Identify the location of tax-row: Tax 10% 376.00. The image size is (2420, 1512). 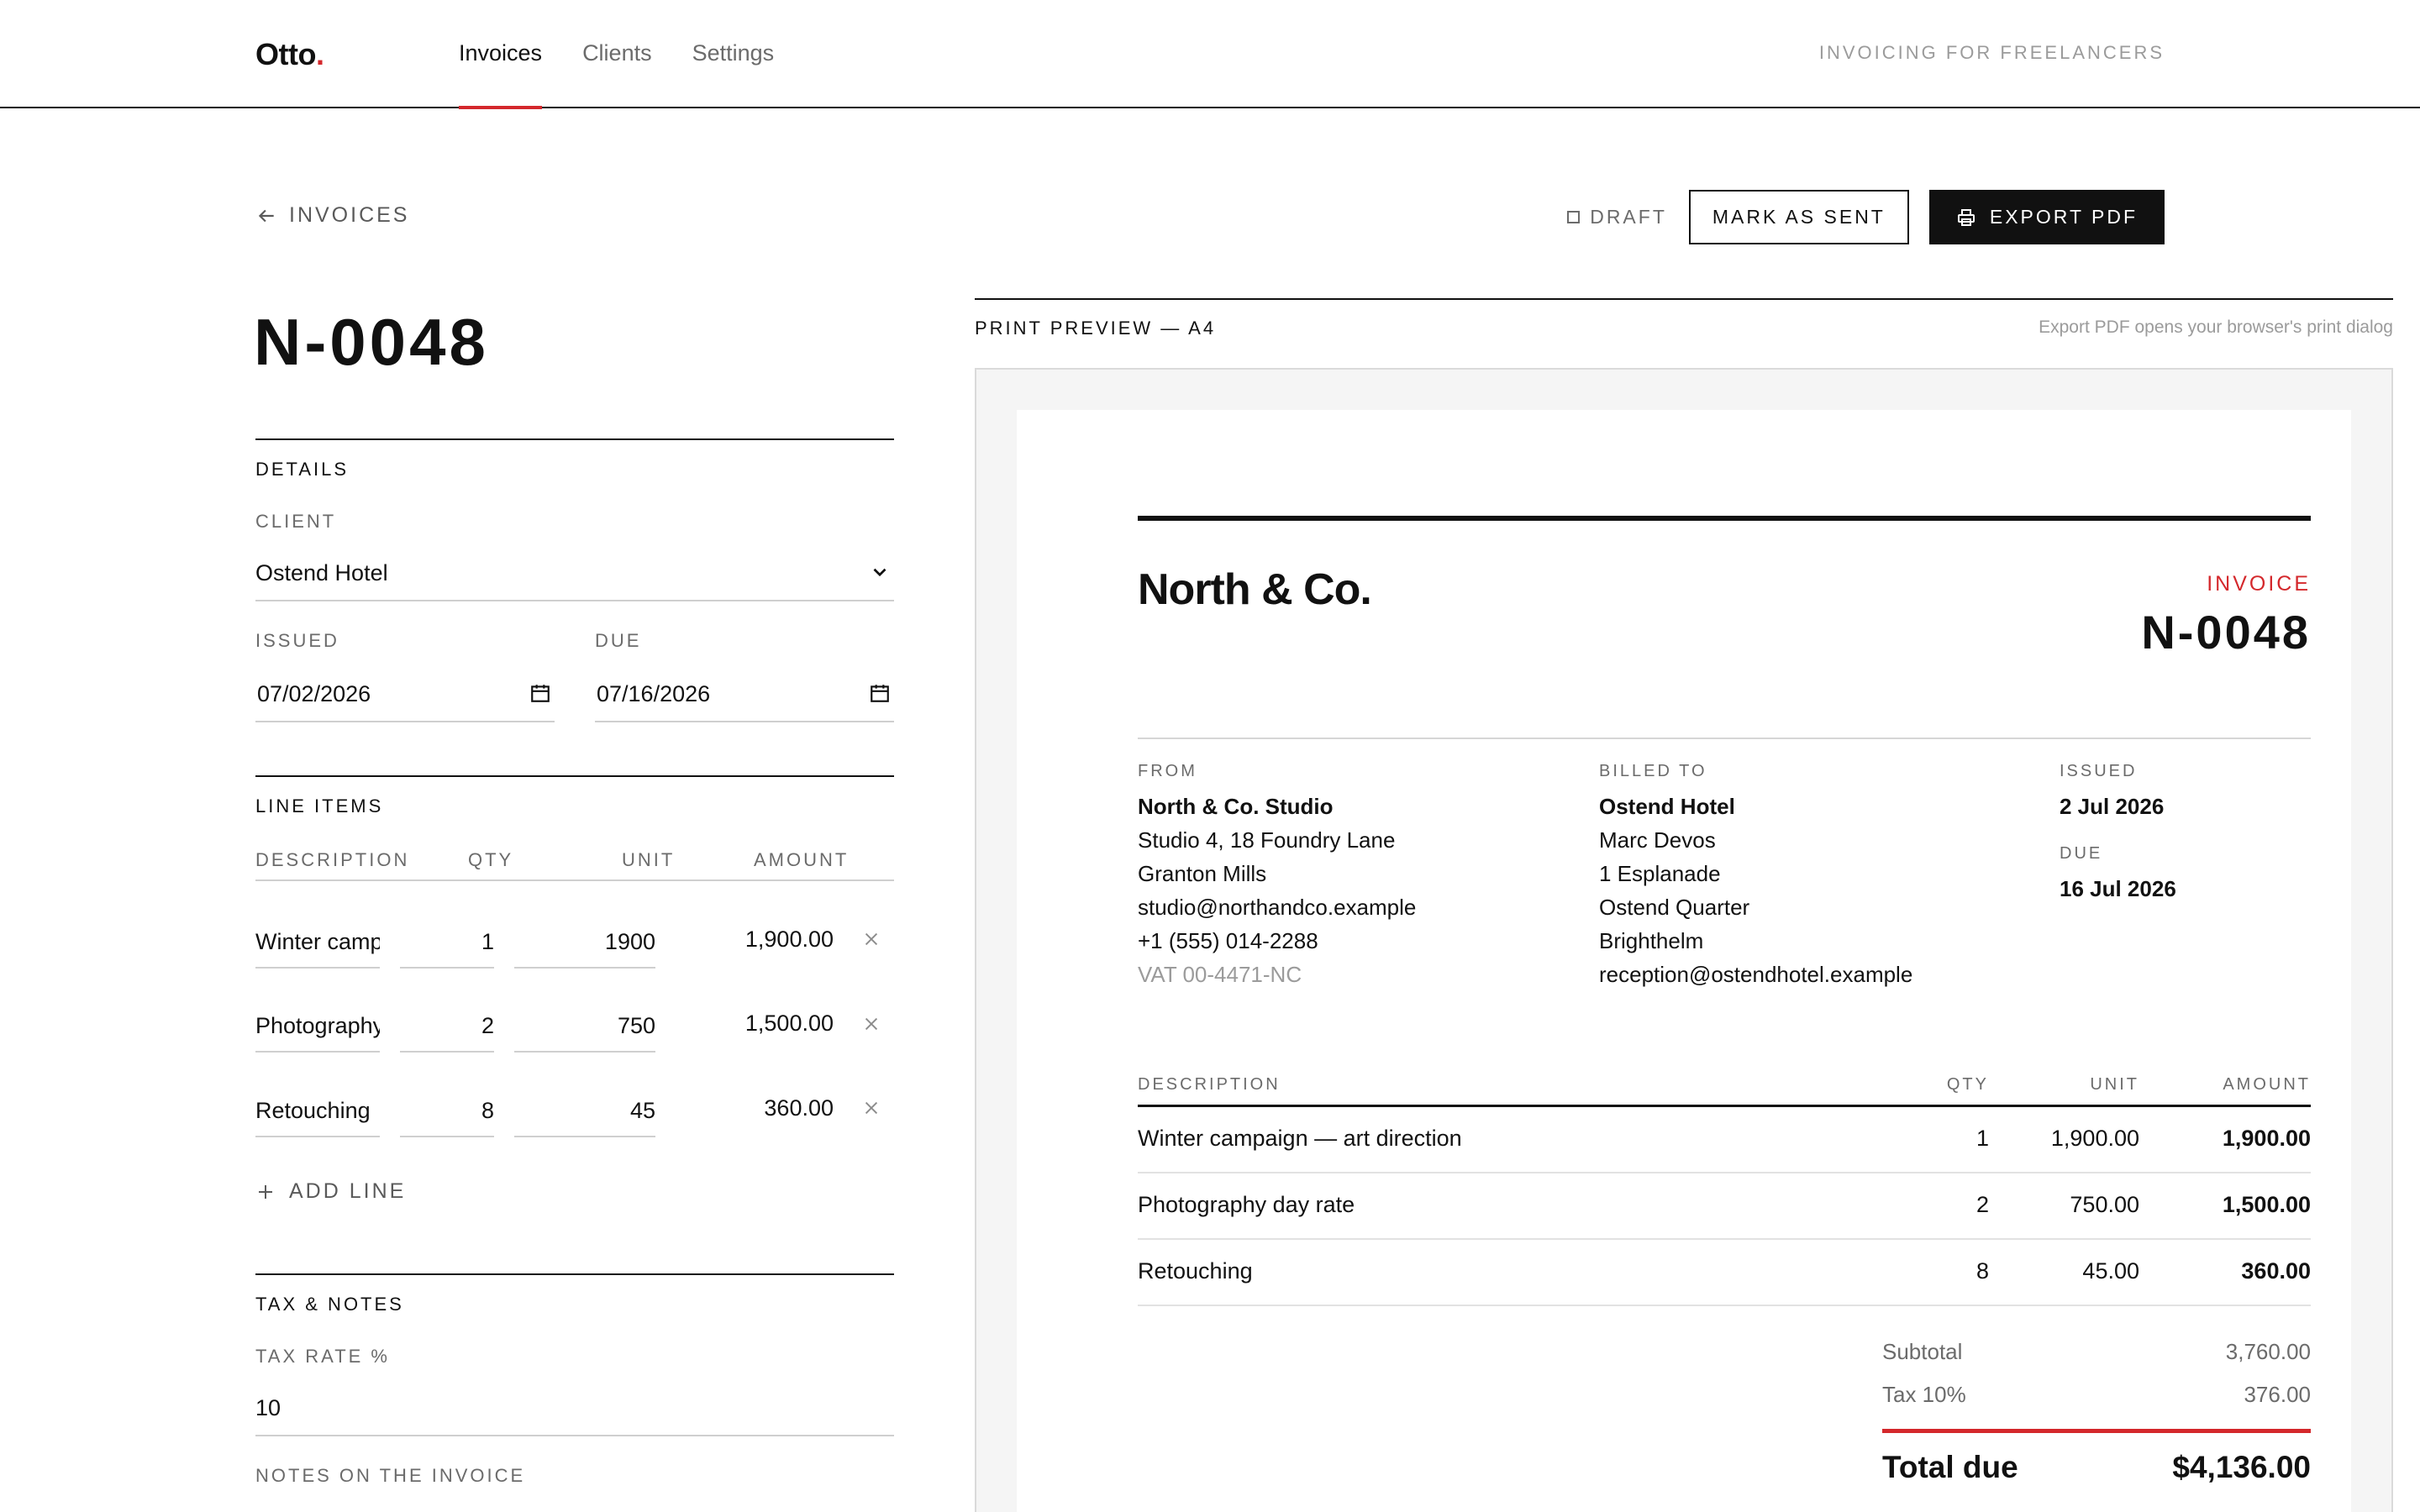
(2096, 1395).